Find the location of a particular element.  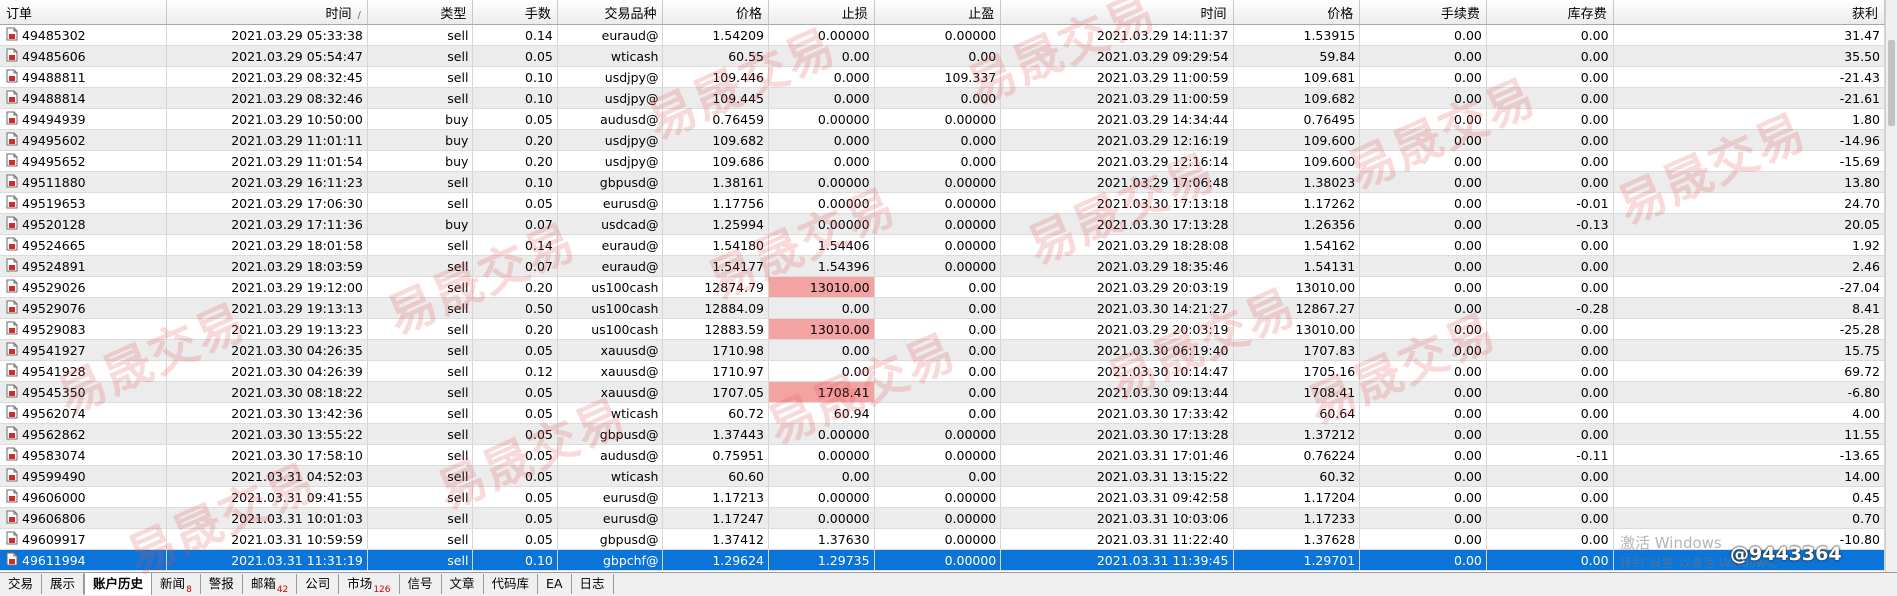

cell-sl: 0.00 is located at coordinates (821, 308).